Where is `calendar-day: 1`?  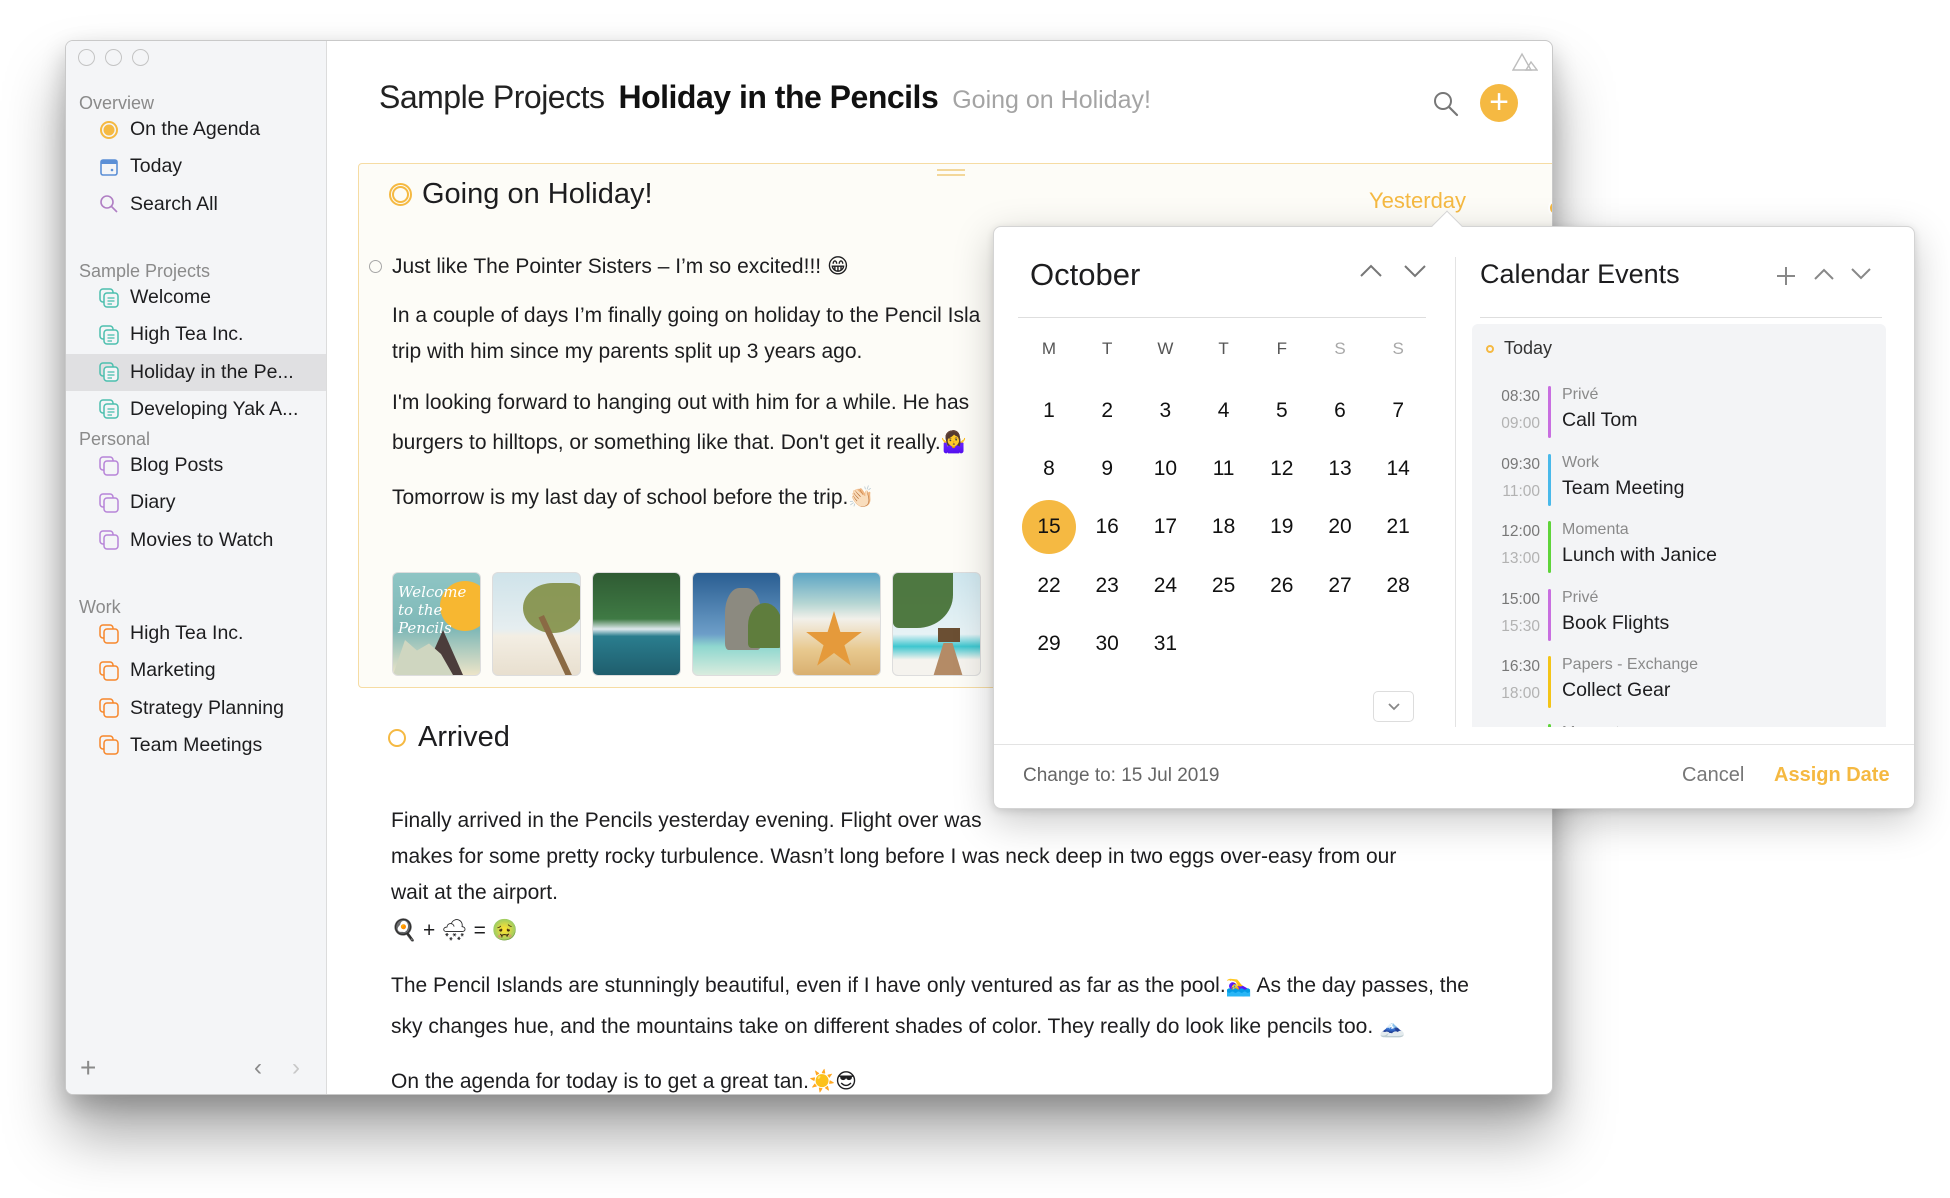
calendar-day: 1 is located at coordinates (1049, 411).